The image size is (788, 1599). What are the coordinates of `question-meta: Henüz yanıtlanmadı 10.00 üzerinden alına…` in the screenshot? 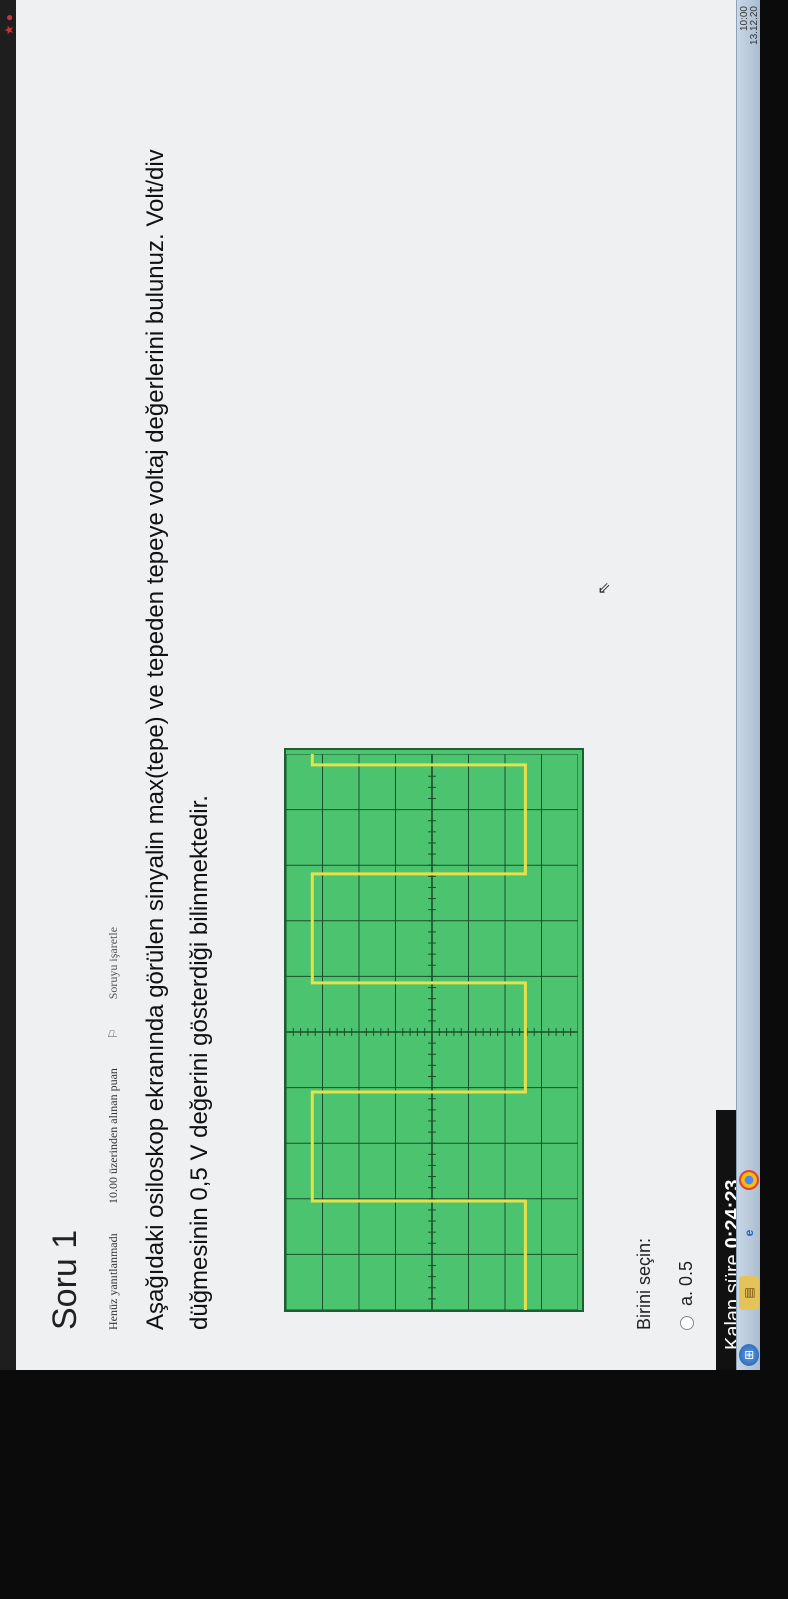 It's located at (113, 1102).